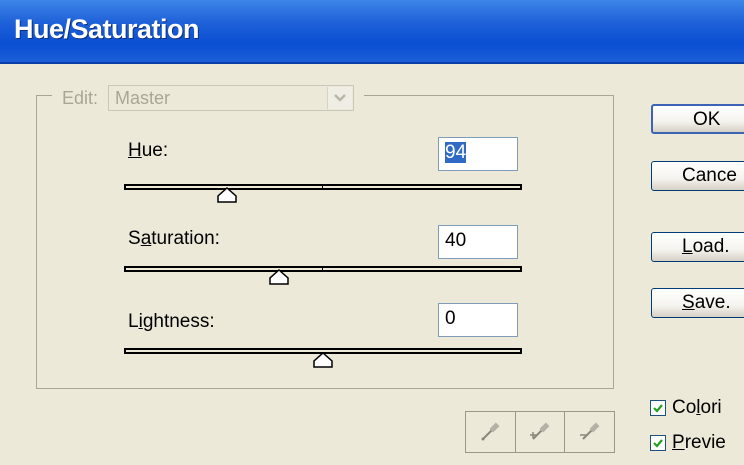  Describe the element at coordinates (478, 242) in the screenshot. I see `saturation-input: 40` at that location.